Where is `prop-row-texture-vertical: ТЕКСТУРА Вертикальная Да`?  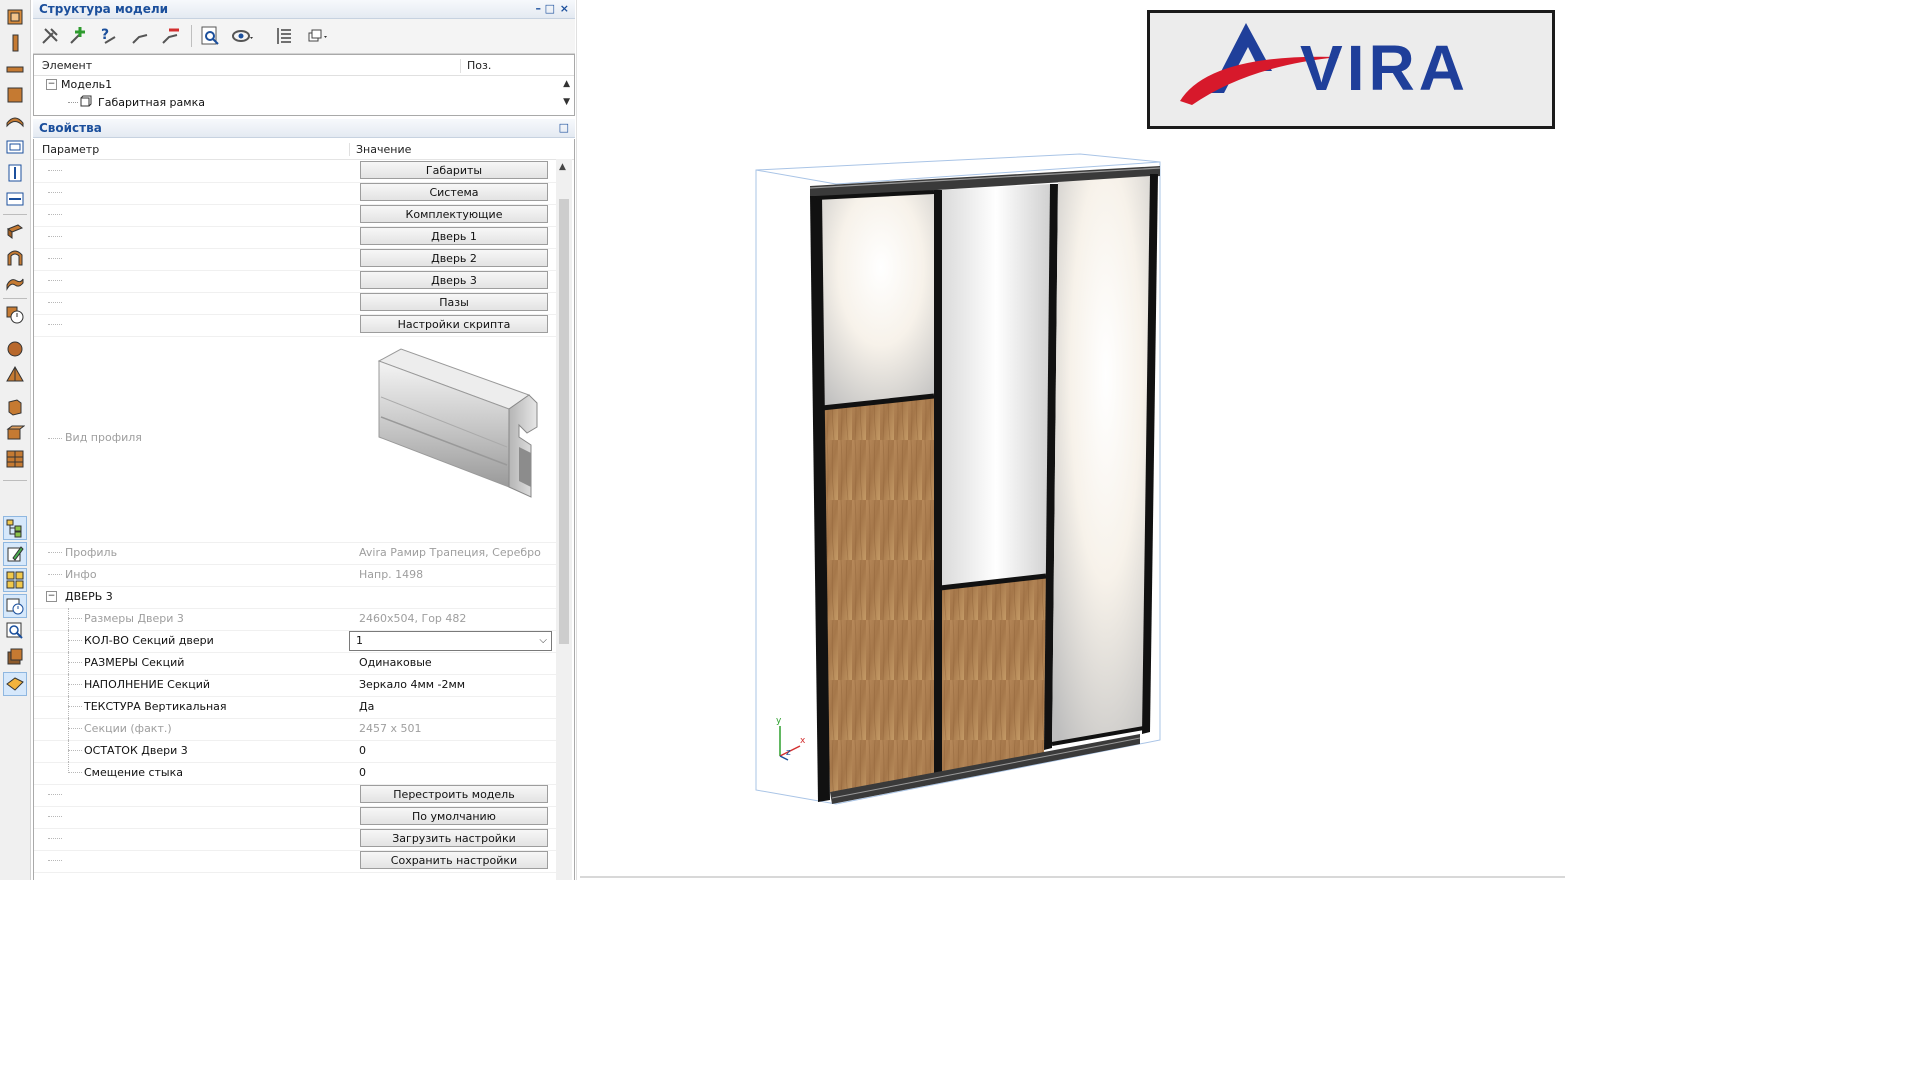 prop-row-texture-vertical: ТЕКСТУРА Вертикальная Да is located at coordinates (295, 707).